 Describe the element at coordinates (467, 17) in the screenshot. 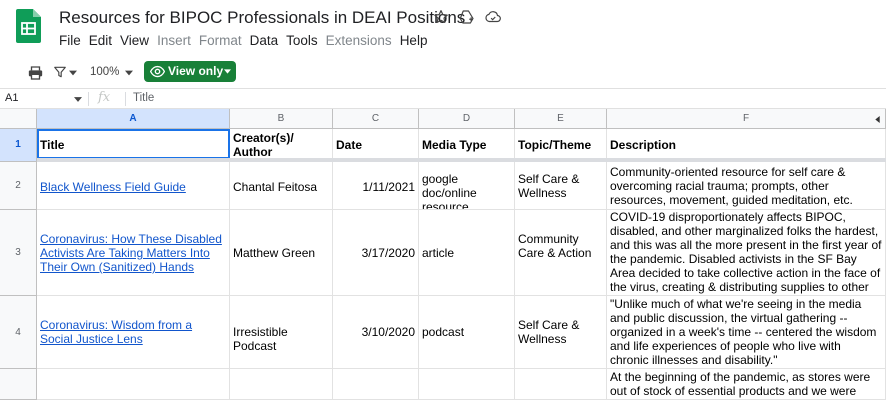

I see `move-to-drive-icon` at that location.